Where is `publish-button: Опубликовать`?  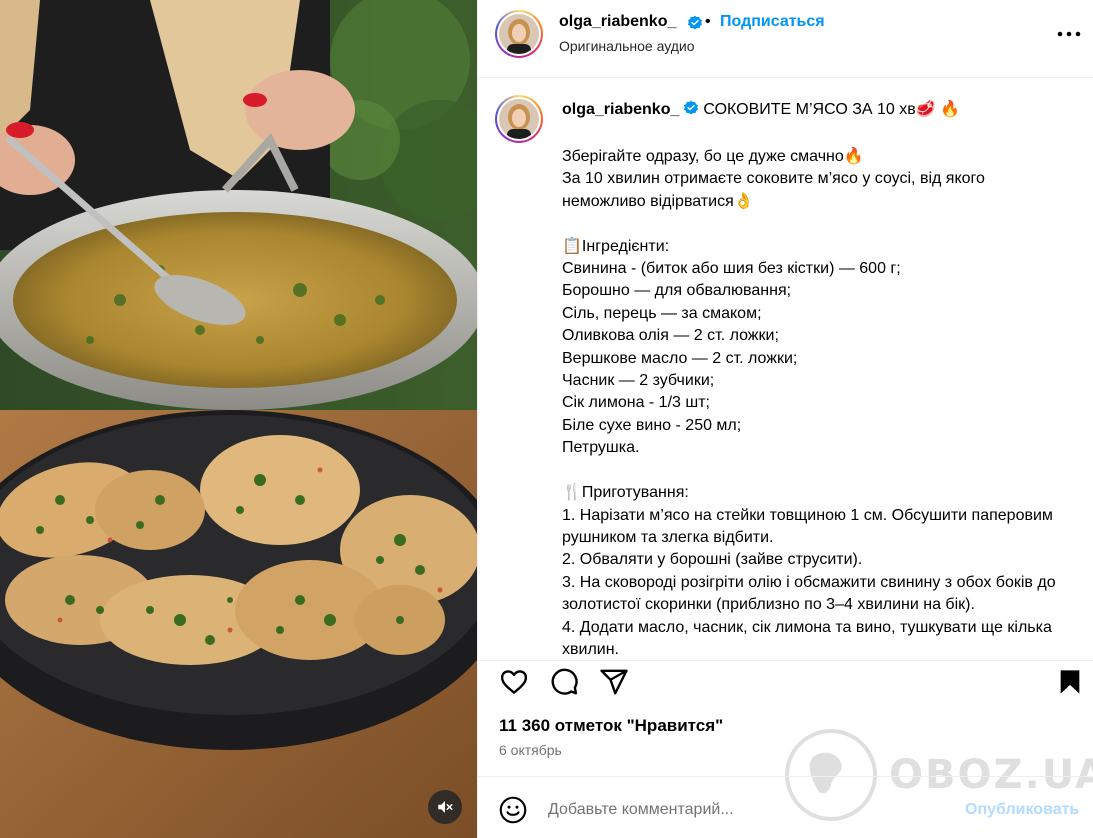
publish-button: Опубликовать is located at coordinates (1022, 810).